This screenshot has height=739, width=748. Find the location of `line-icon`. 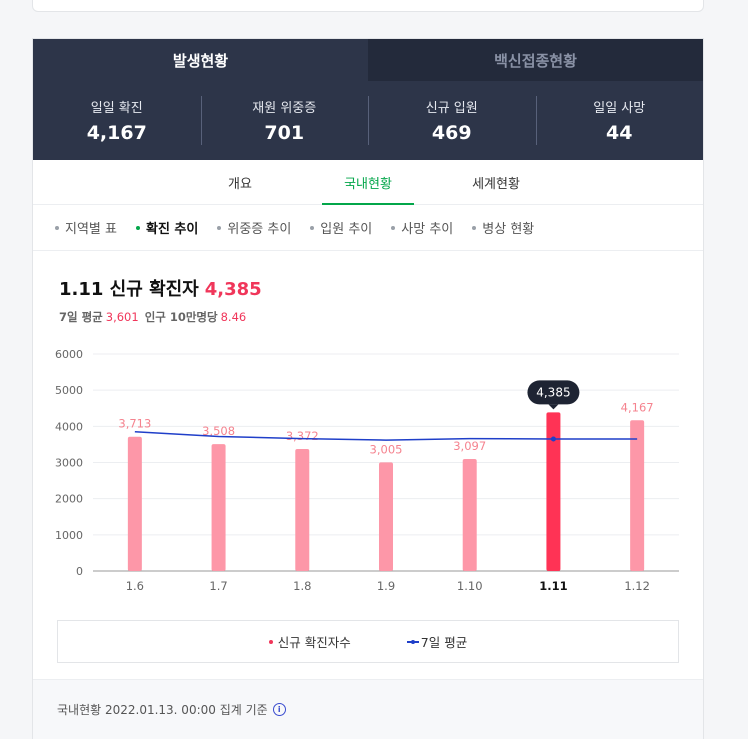

line-icon is located at coordinates (412, 641).